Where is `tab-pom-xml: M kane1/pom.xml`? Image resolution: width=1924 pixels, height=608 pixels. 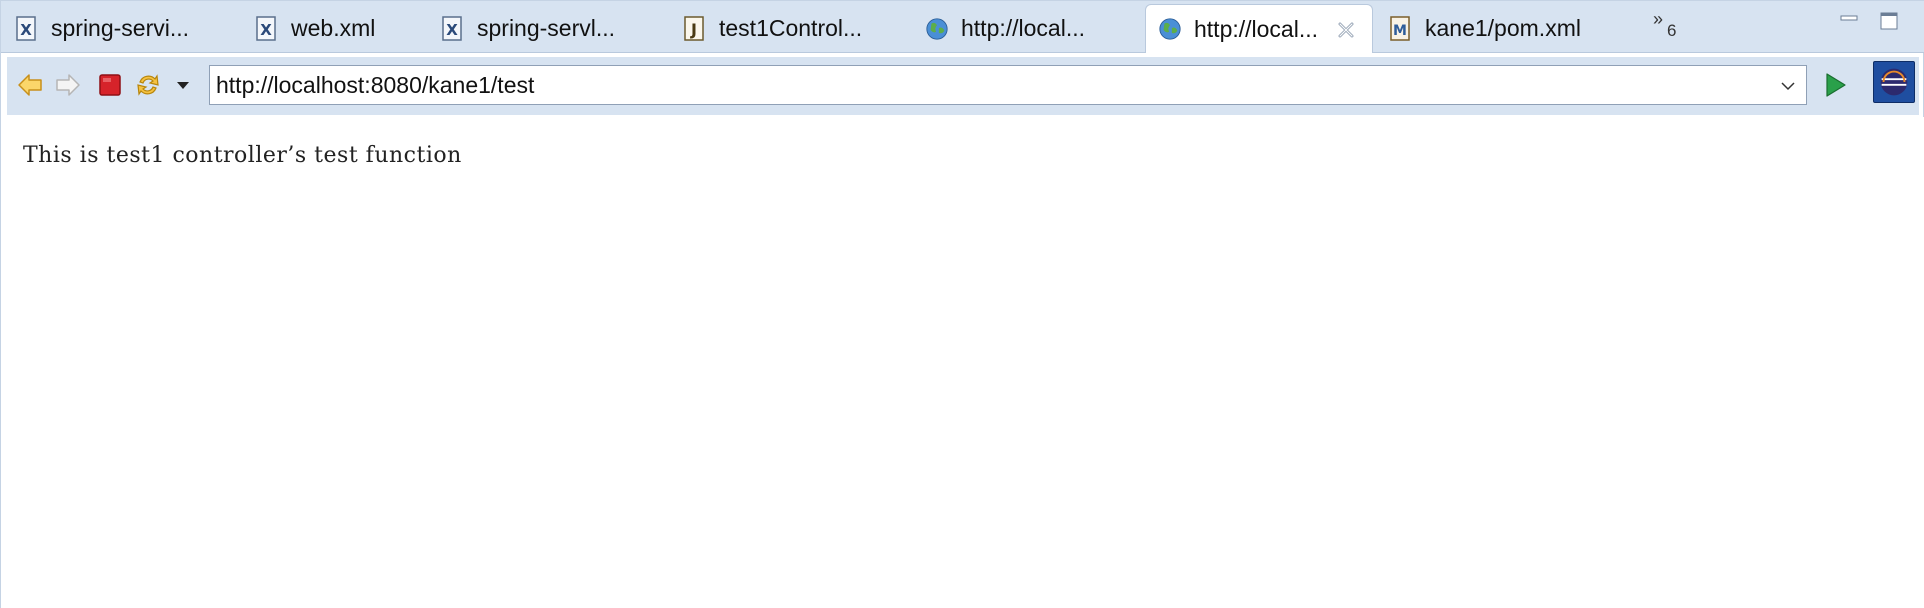 tab-pom-xml: M kane1/pom.xml is located at coordinates (1485, 28).